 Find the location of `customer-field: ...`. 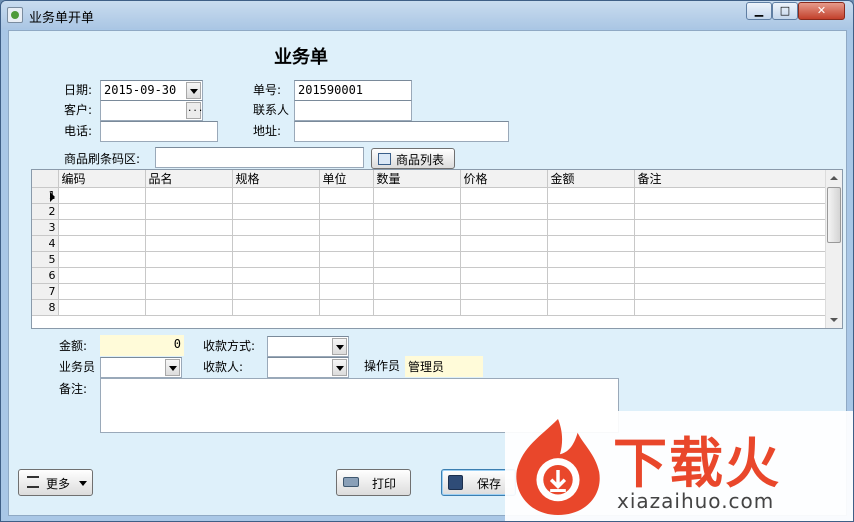

customer-field: ... is located at coordinates (151, 110).